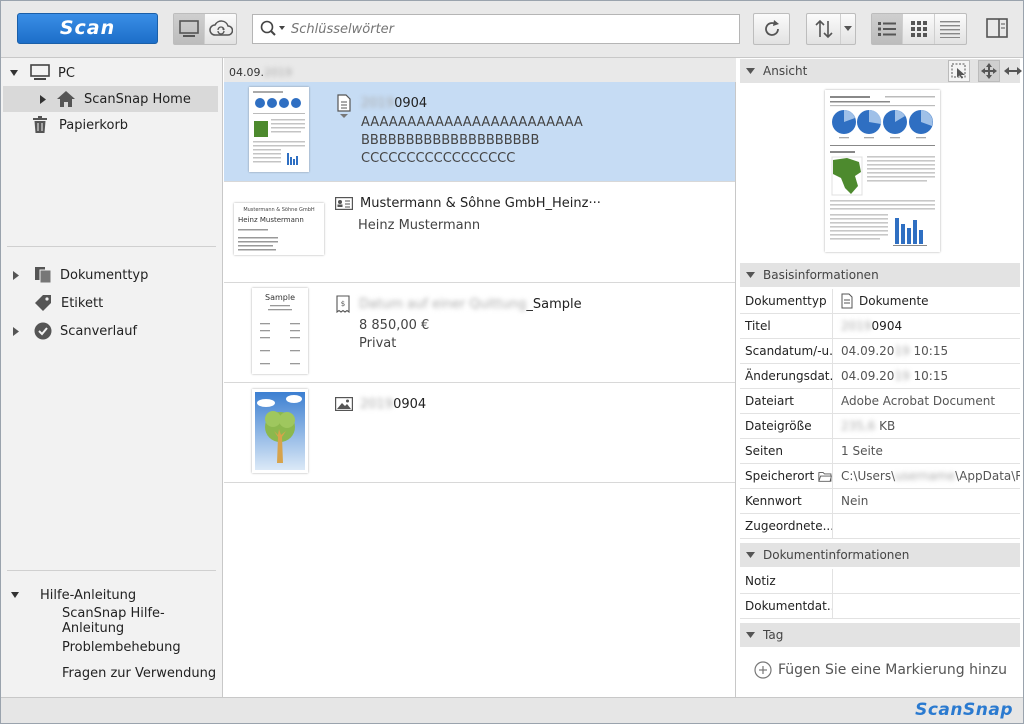 The image size is (1024, 724). Describe the element at coordinates (880, 275) in the screenshot. I see `basic-info-section-header: Basisinformationen` at that location.